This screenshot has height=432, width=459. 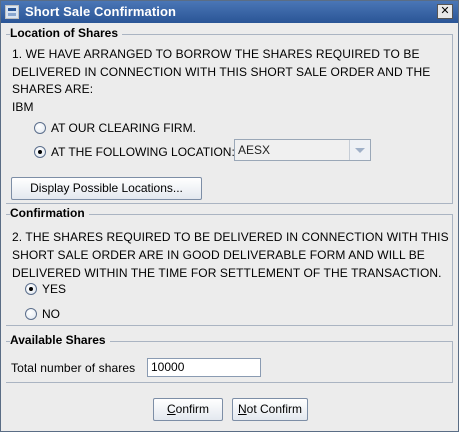 I want to click on radio-yes: YES, so click(x=45, y=289).